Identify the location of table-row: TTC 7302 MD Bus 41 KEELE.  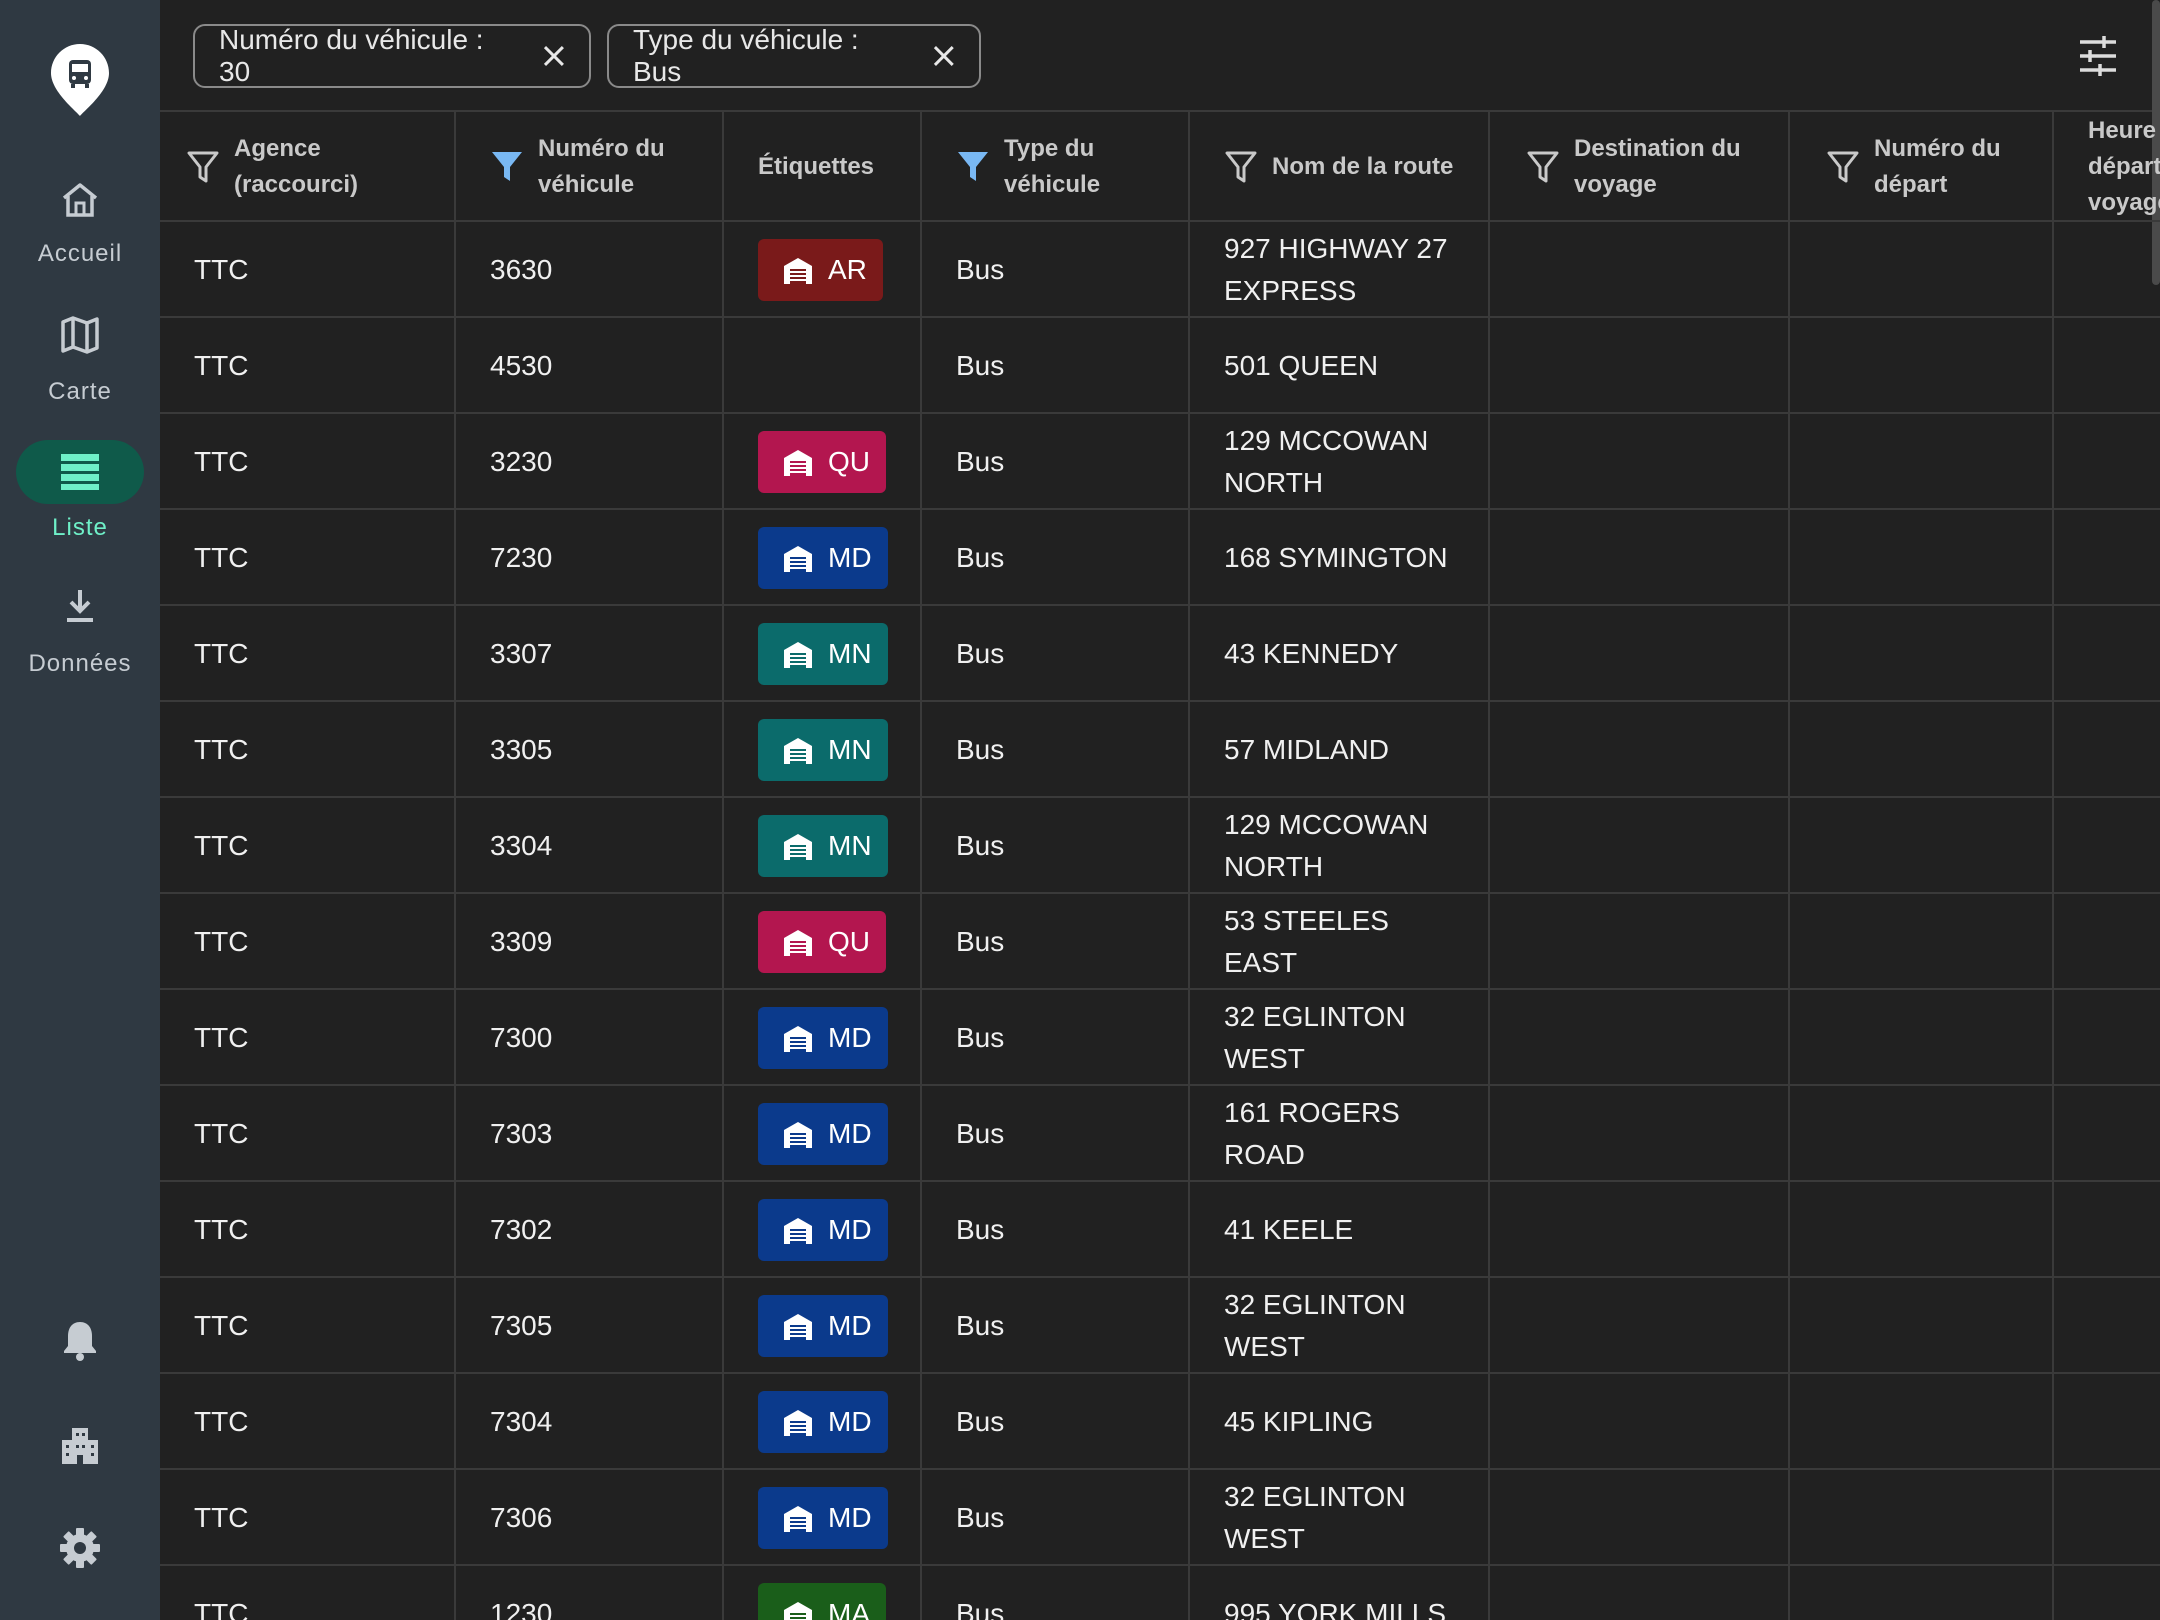
(1160, 1230).